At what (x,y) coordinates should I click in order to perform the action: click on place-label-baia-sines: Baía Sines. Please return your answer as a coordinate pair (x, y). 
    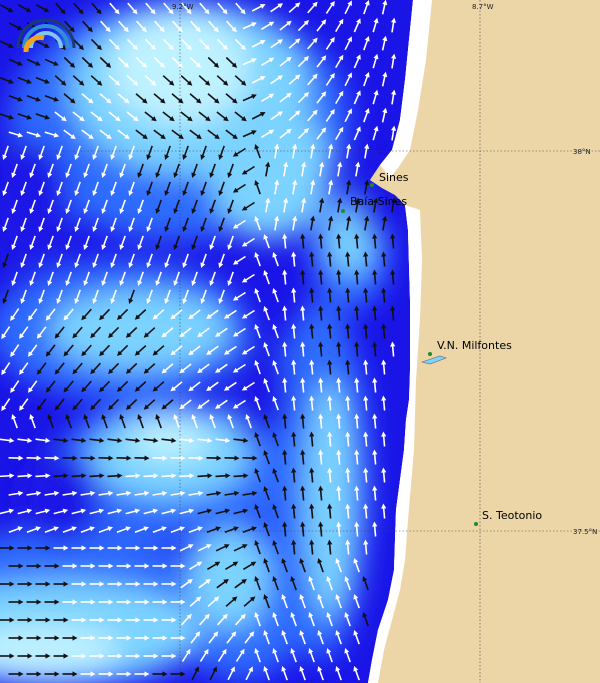
    Looking at the image, I should click on (378, 201).